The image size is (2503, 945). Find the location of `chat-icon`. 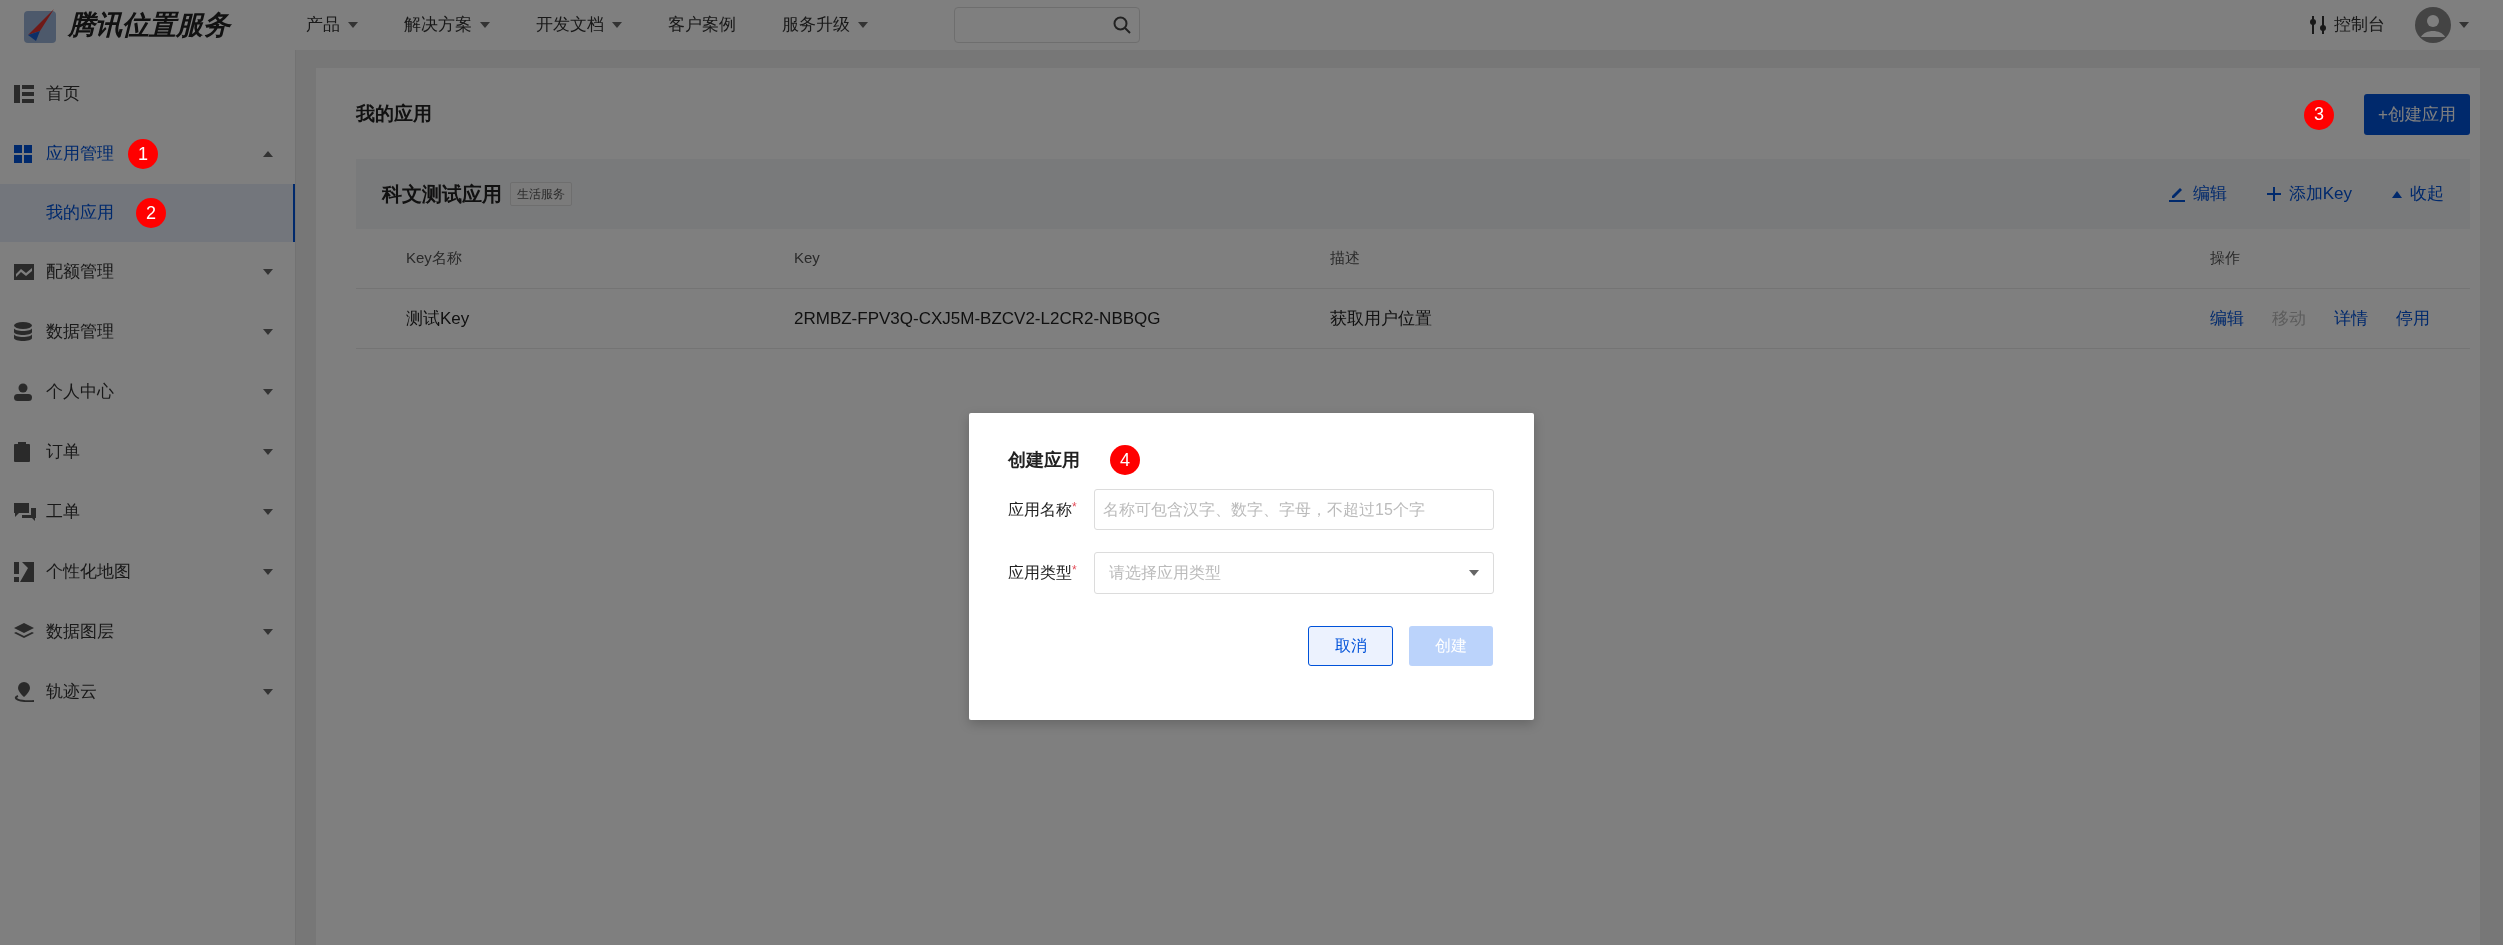

chat-icon is located at coordinates (25, 512).